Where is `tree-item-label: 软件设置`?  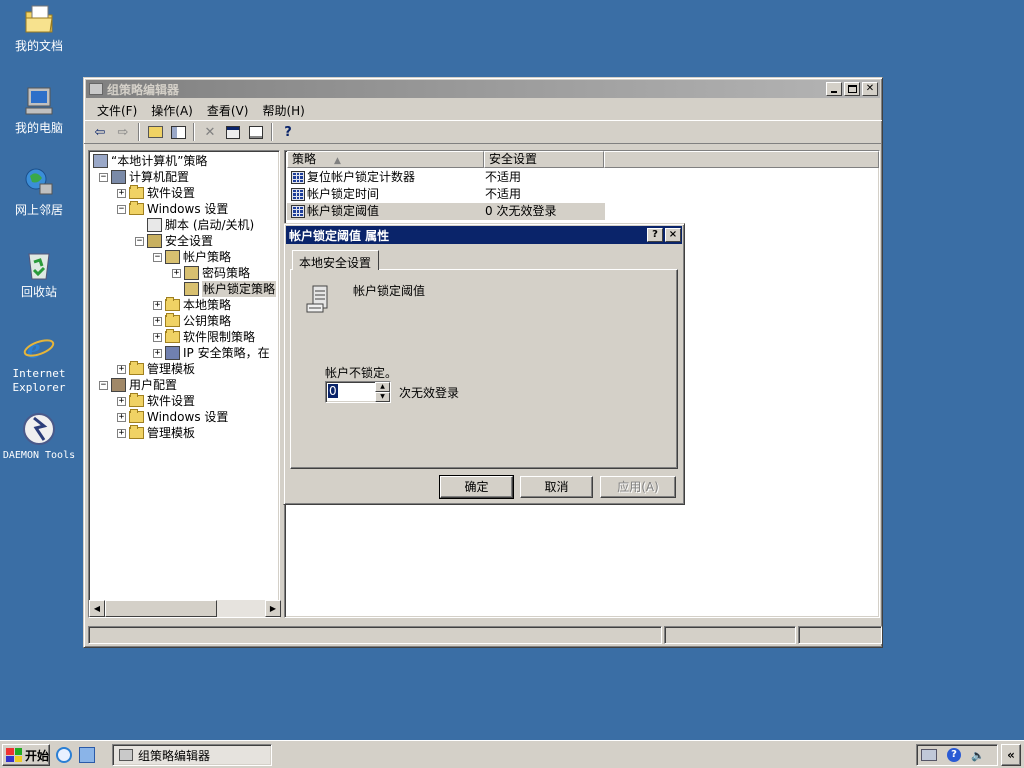
tree-item-label: 软件设置 is located at coordinates (171, 401).